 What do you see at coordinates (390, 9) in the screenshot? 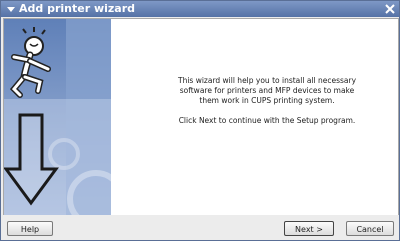
I see `close-icon` at bounding box center [390, 9].